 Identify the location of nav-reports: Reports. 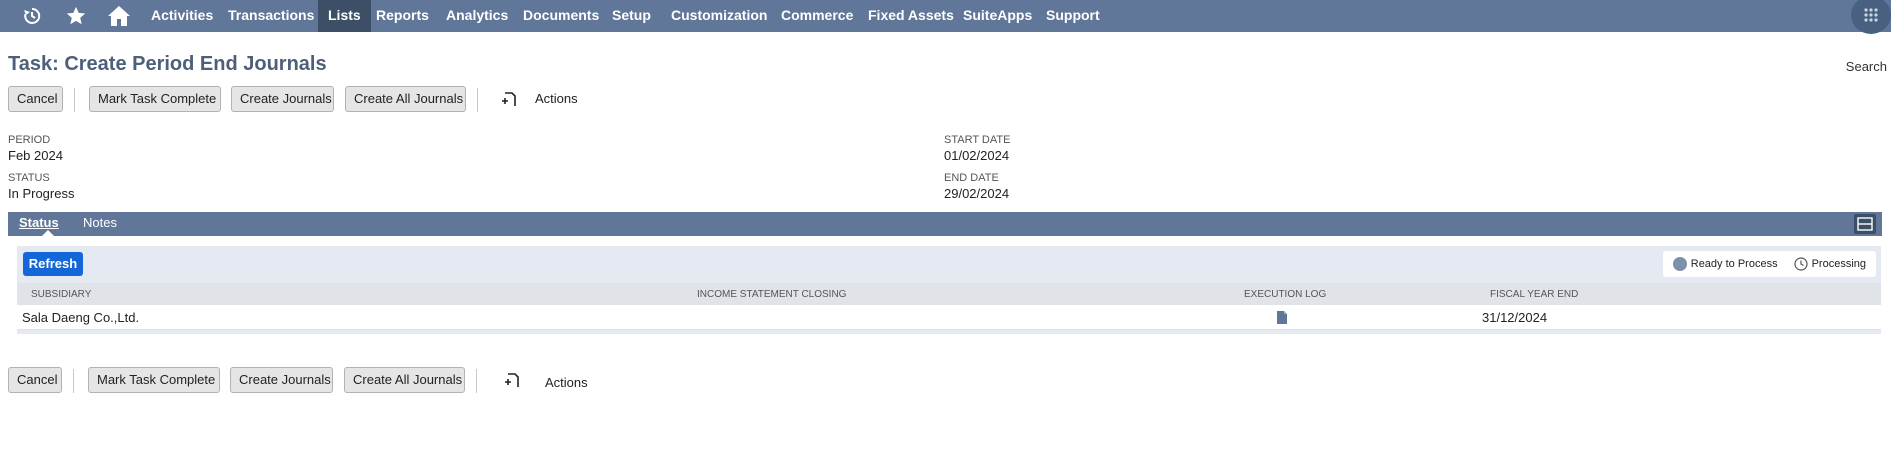
(402, 16).